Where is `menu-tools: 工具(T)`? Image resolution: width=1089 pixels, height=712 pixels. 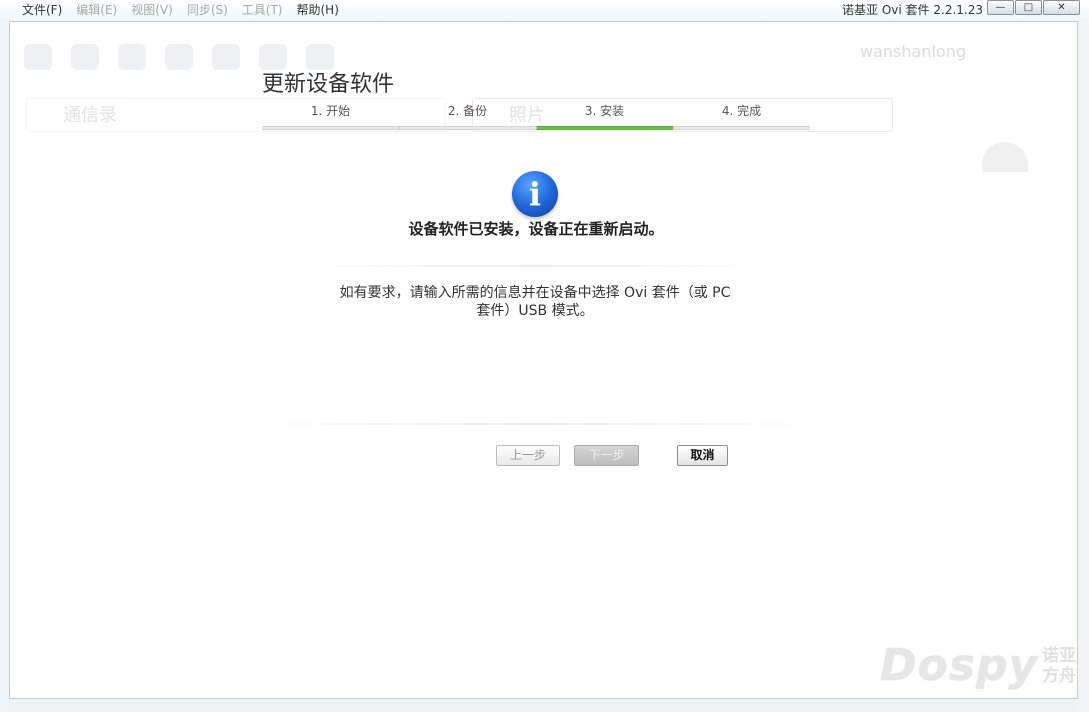 menu-tools: 工具(T) is located at coordinates (262, 10).